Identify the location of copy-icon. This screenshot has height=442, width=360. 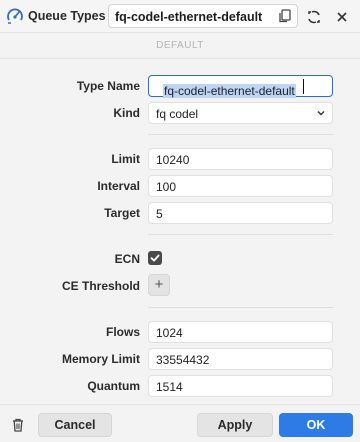
(285, 16).